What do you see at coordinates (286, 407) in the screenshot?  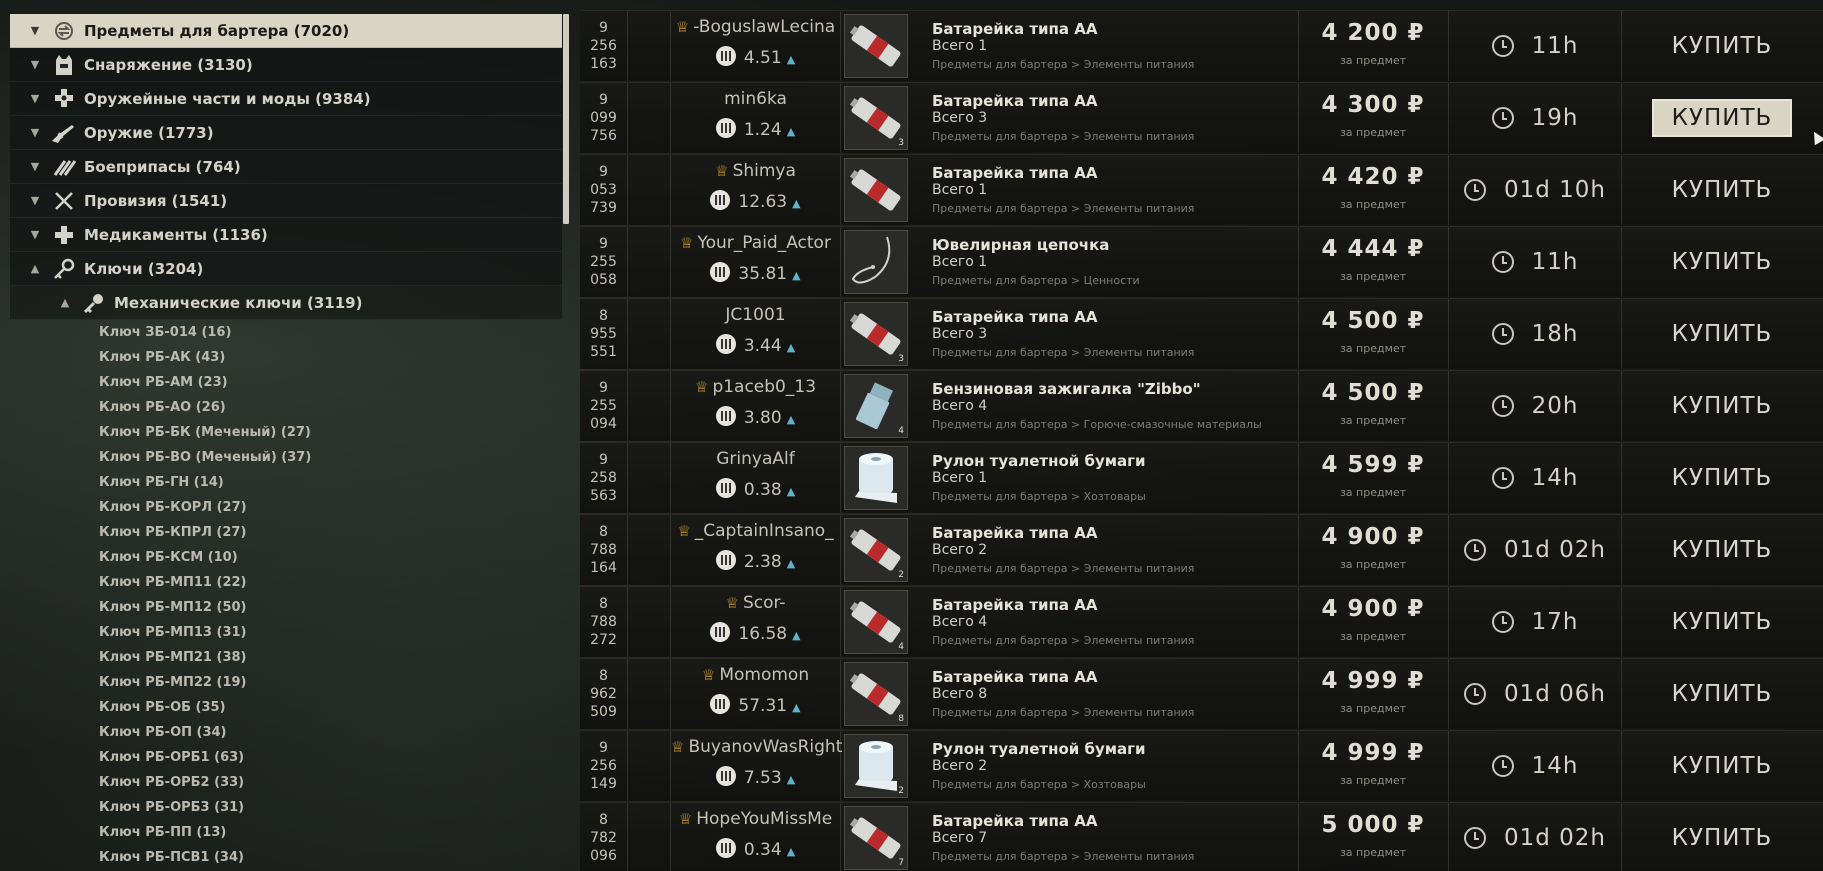 I see `key-list-item: Ключ РБ-АО (26)` at bounding box center [286, 407].